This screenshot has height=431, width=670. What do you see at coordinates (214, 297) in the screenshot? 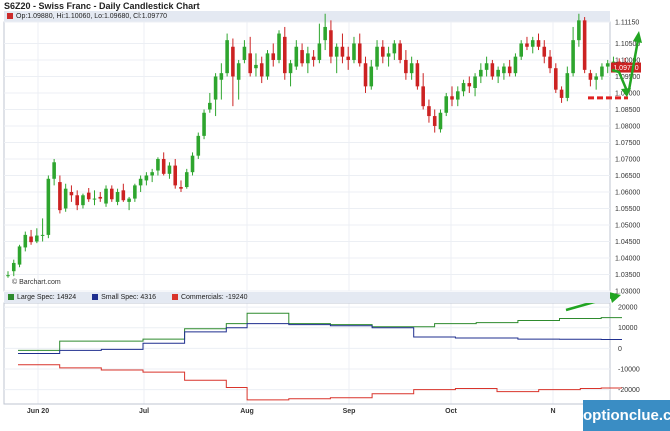
I see `legend-commercials-label: Commercials: -19240` at bounding box center [214, 297].